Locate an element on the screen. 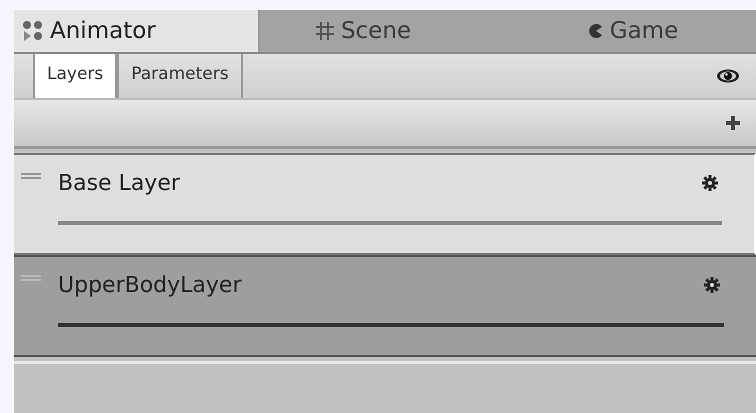  nodes-icon is located at coordinates (33, 31).